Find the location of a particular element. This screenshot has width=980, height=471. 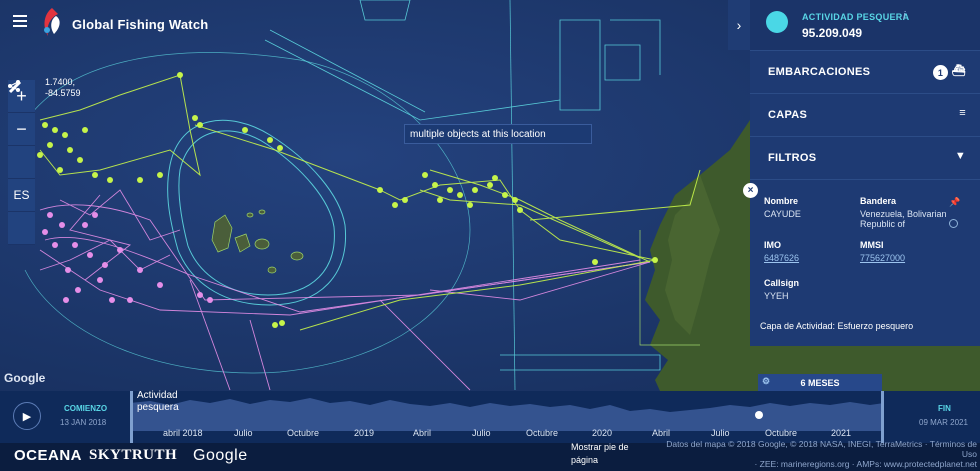

fishing-activity-header: ACTIVIDAD PESQUERA i 95.209.049 is located at coordinates (865, 25).